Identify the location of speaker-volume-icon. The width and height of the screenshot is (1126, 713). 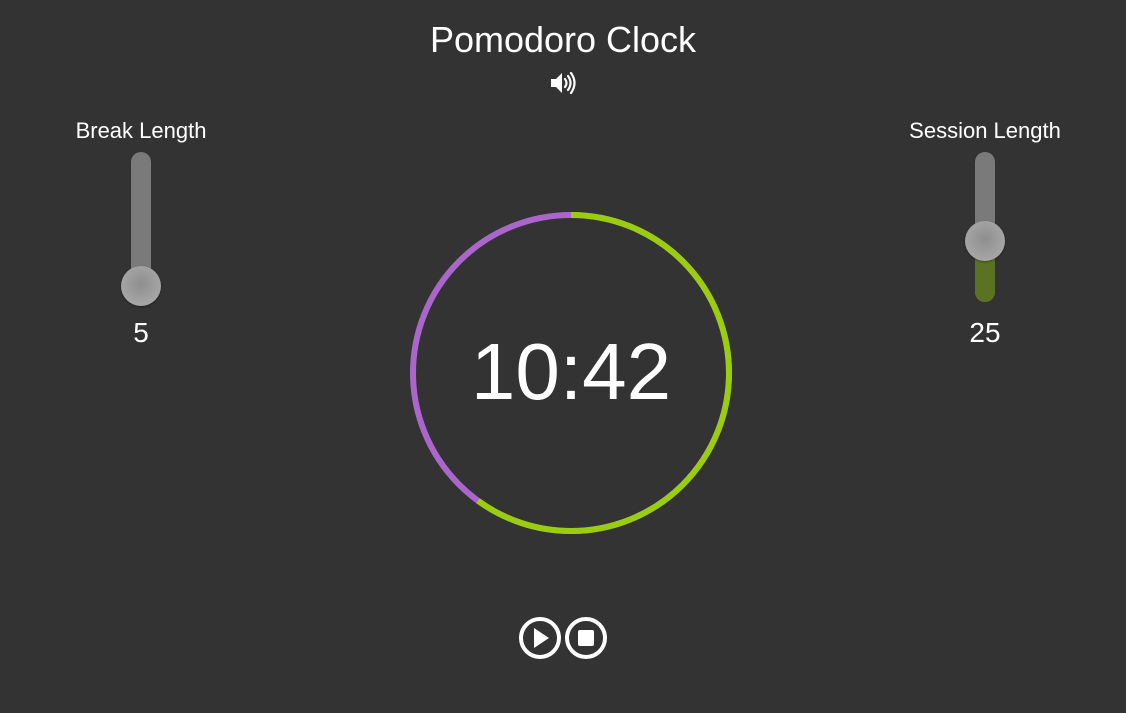
(563, 83).